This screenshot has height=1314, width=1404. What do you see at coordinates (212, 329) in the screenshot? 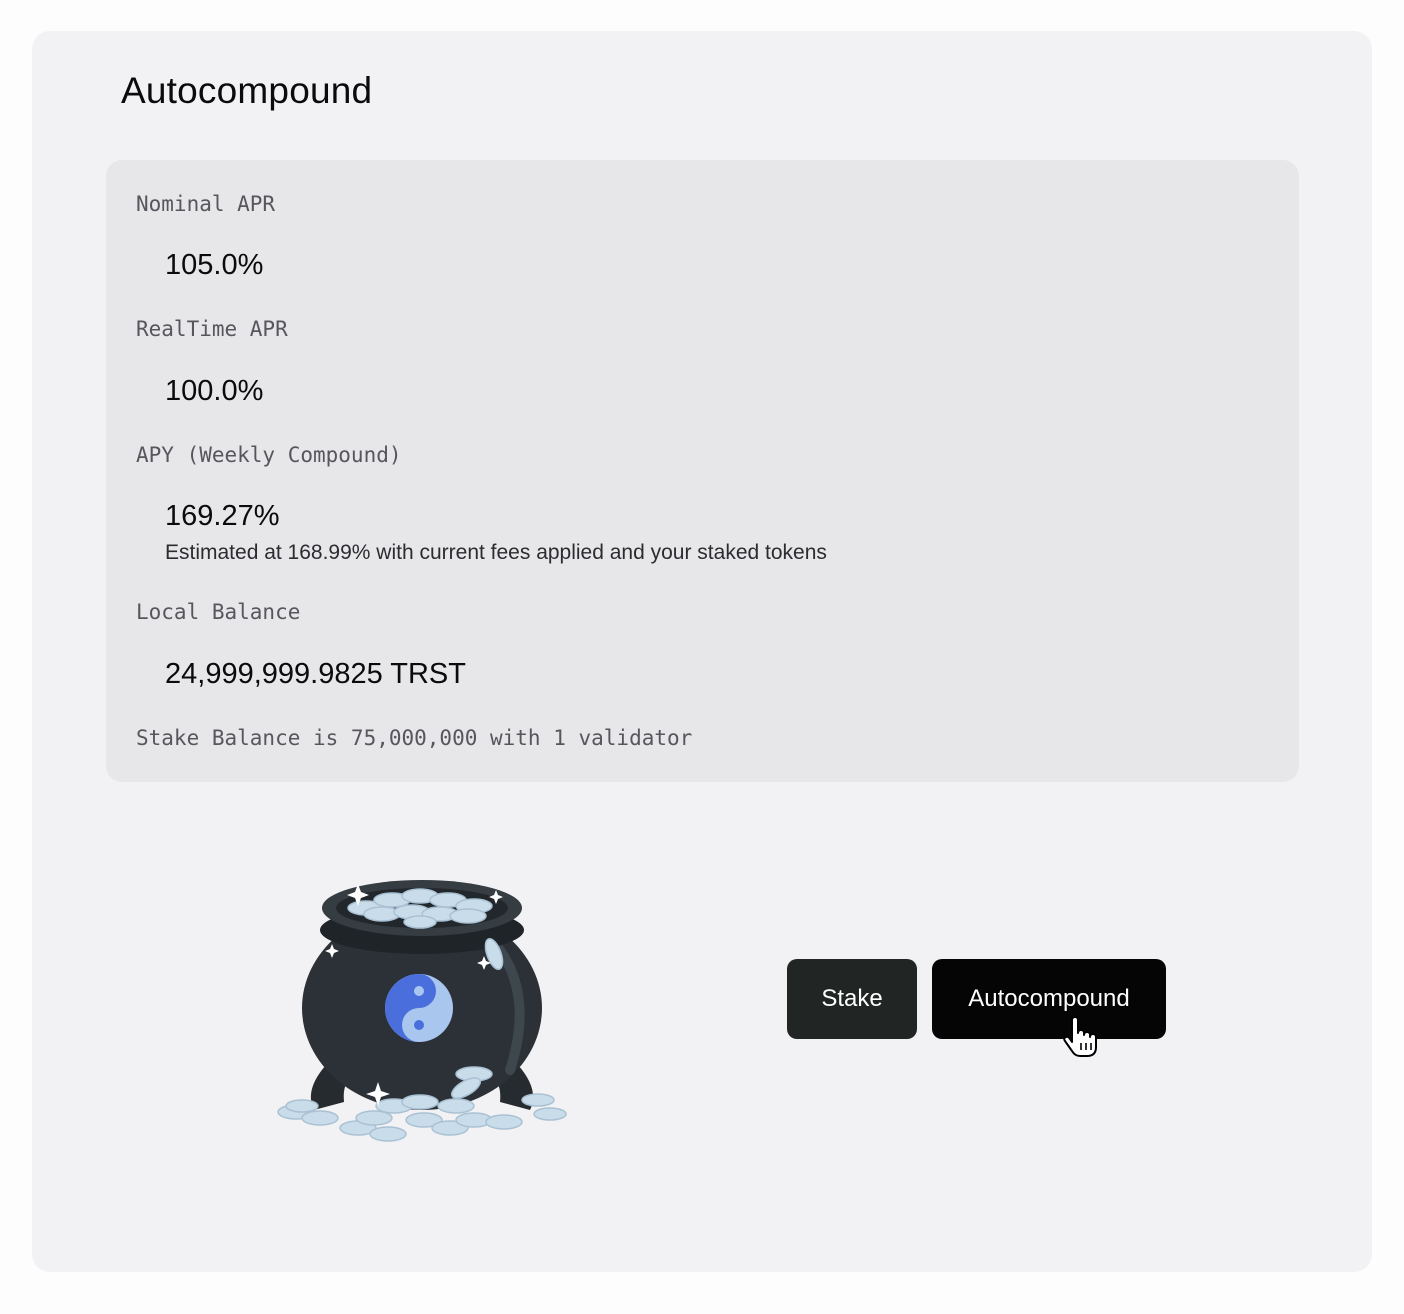
I see `realtime-apr-label: RealTime APR` at bounding box center [212, 329].